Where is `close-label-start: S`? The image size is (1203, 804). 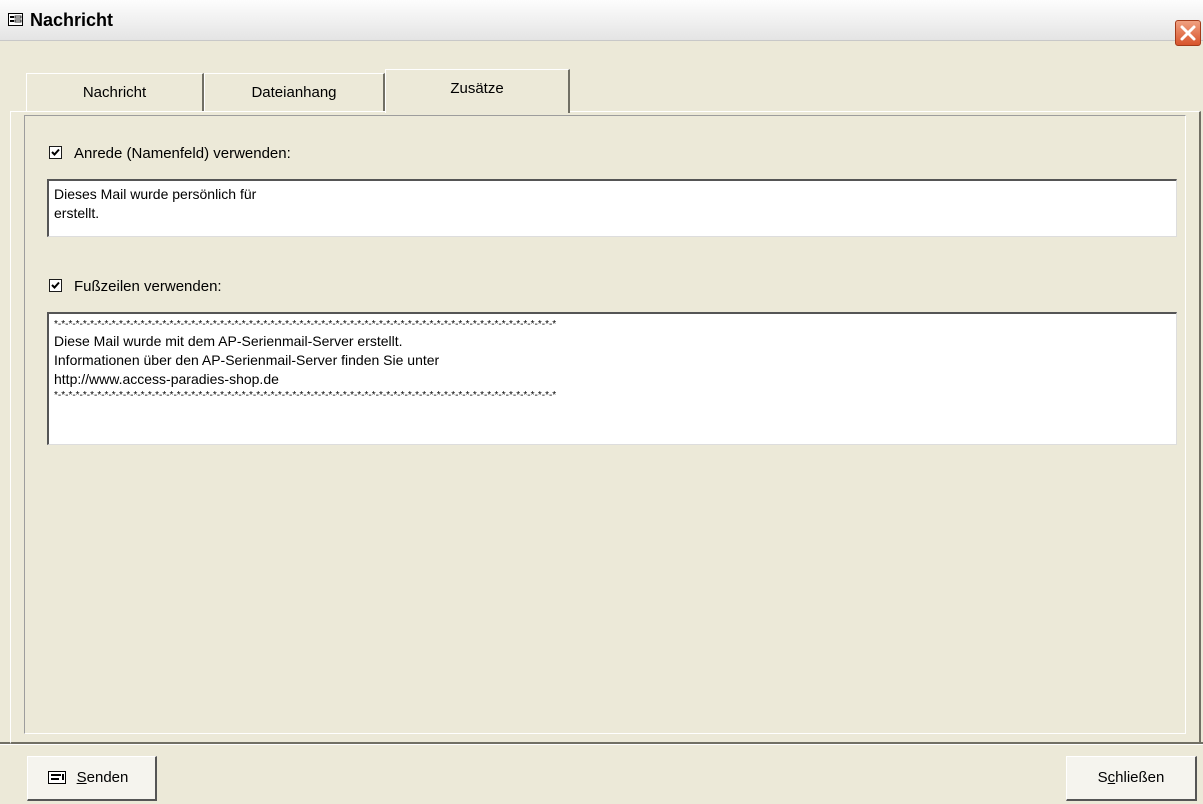 close-label-start: S is located at coordinates (1102, 777).